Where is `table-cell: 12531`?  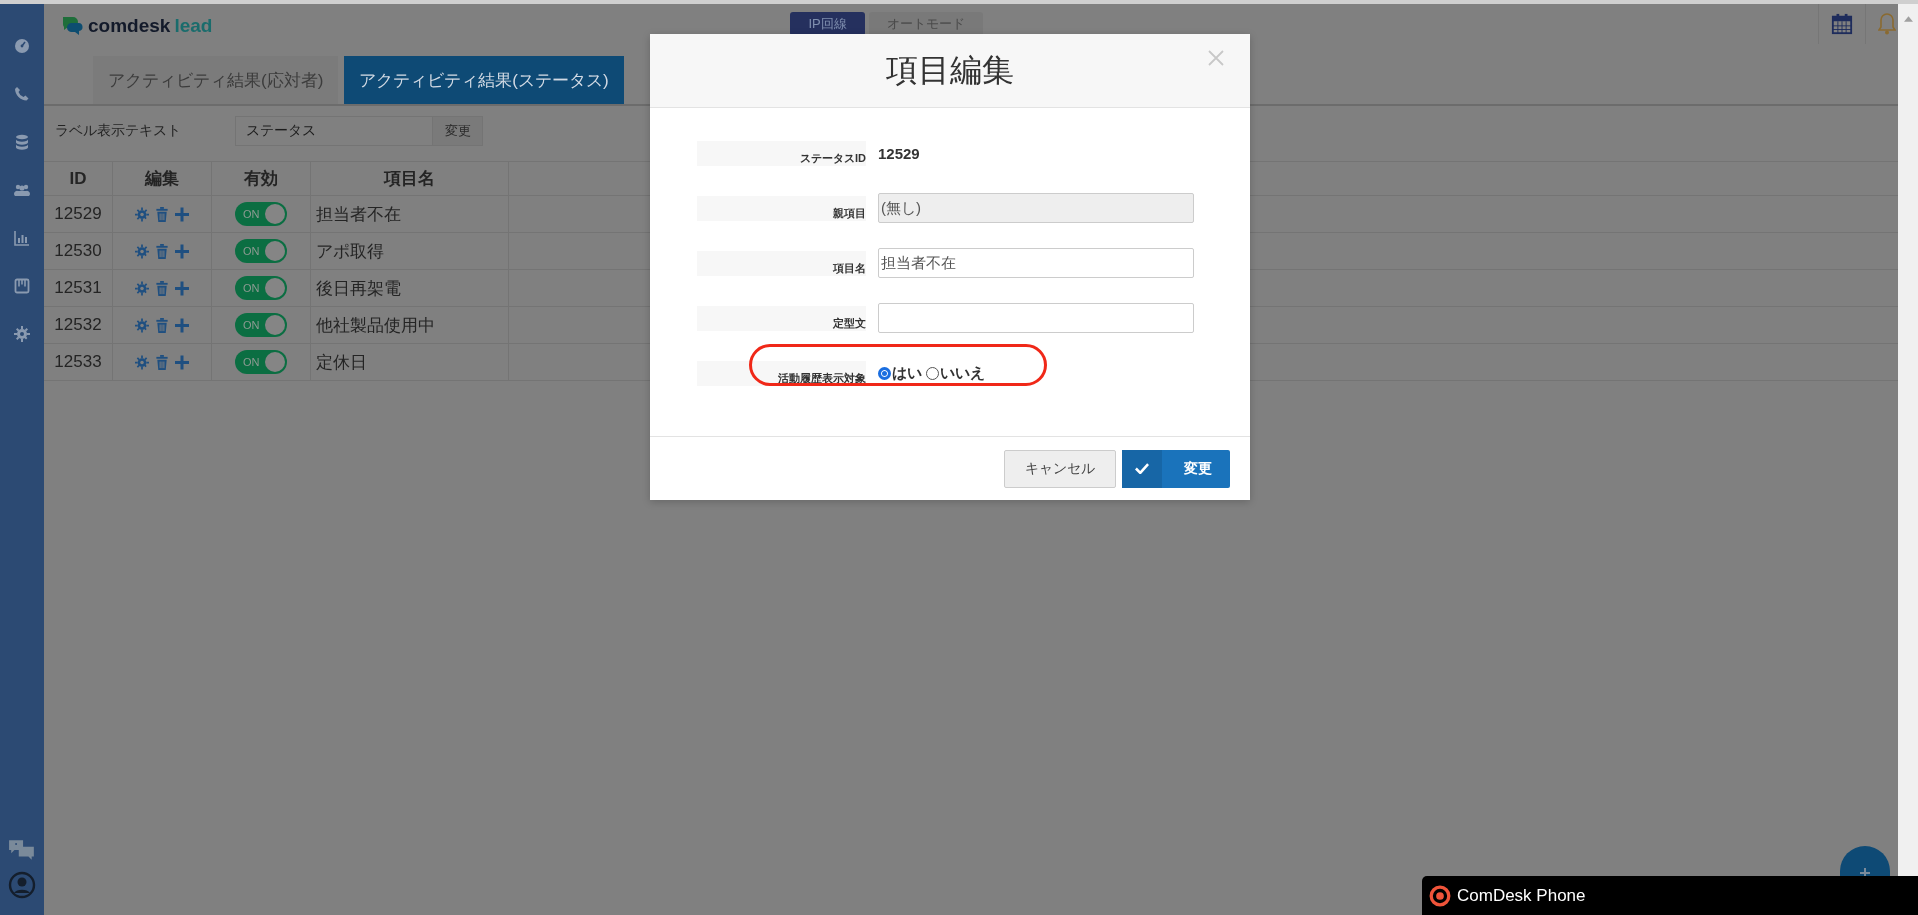
table-cell: 12531 is located at coordinates (78, 288).